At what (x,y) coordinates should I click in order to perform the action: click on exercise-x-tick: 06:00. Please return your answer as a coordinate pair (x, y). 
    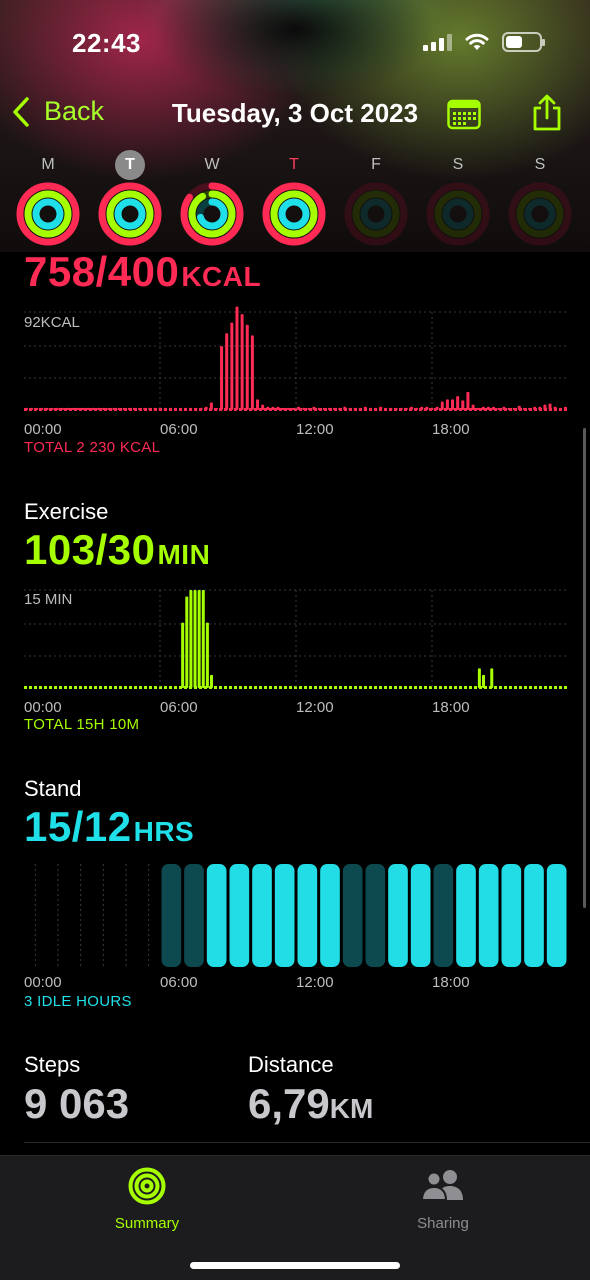
    Looking at the image, I should click on (179, 707).